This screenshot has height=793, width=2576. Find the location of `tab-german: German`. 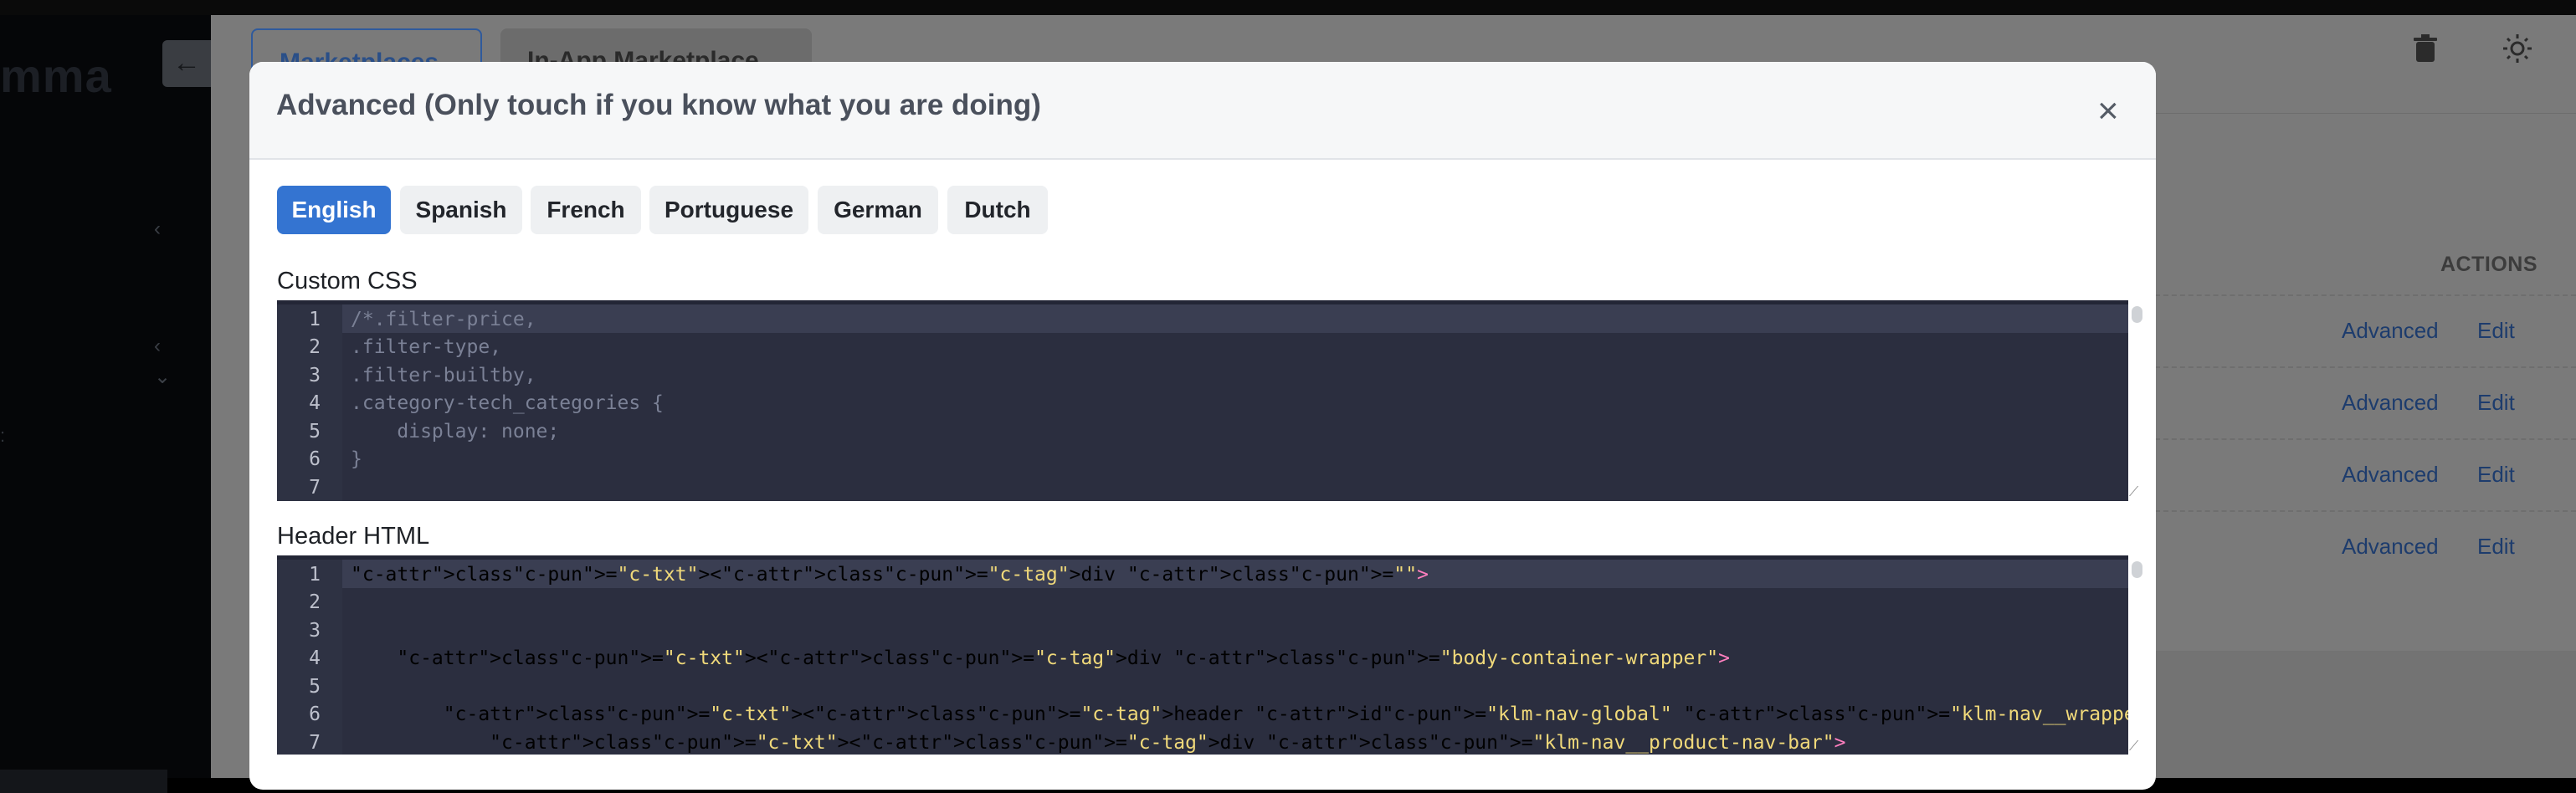

tab-german: German is located at coordinates (878, 210).